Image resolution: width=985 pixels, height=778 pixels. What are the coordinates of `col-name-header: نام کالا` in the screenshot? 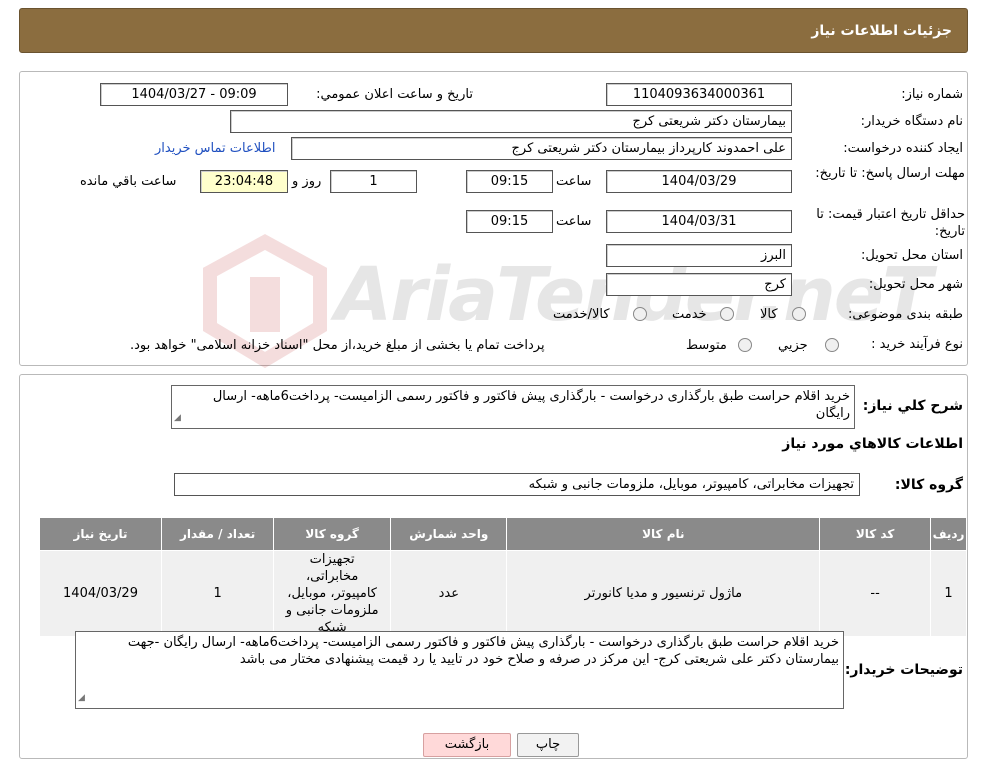 It's located at (663, 534).